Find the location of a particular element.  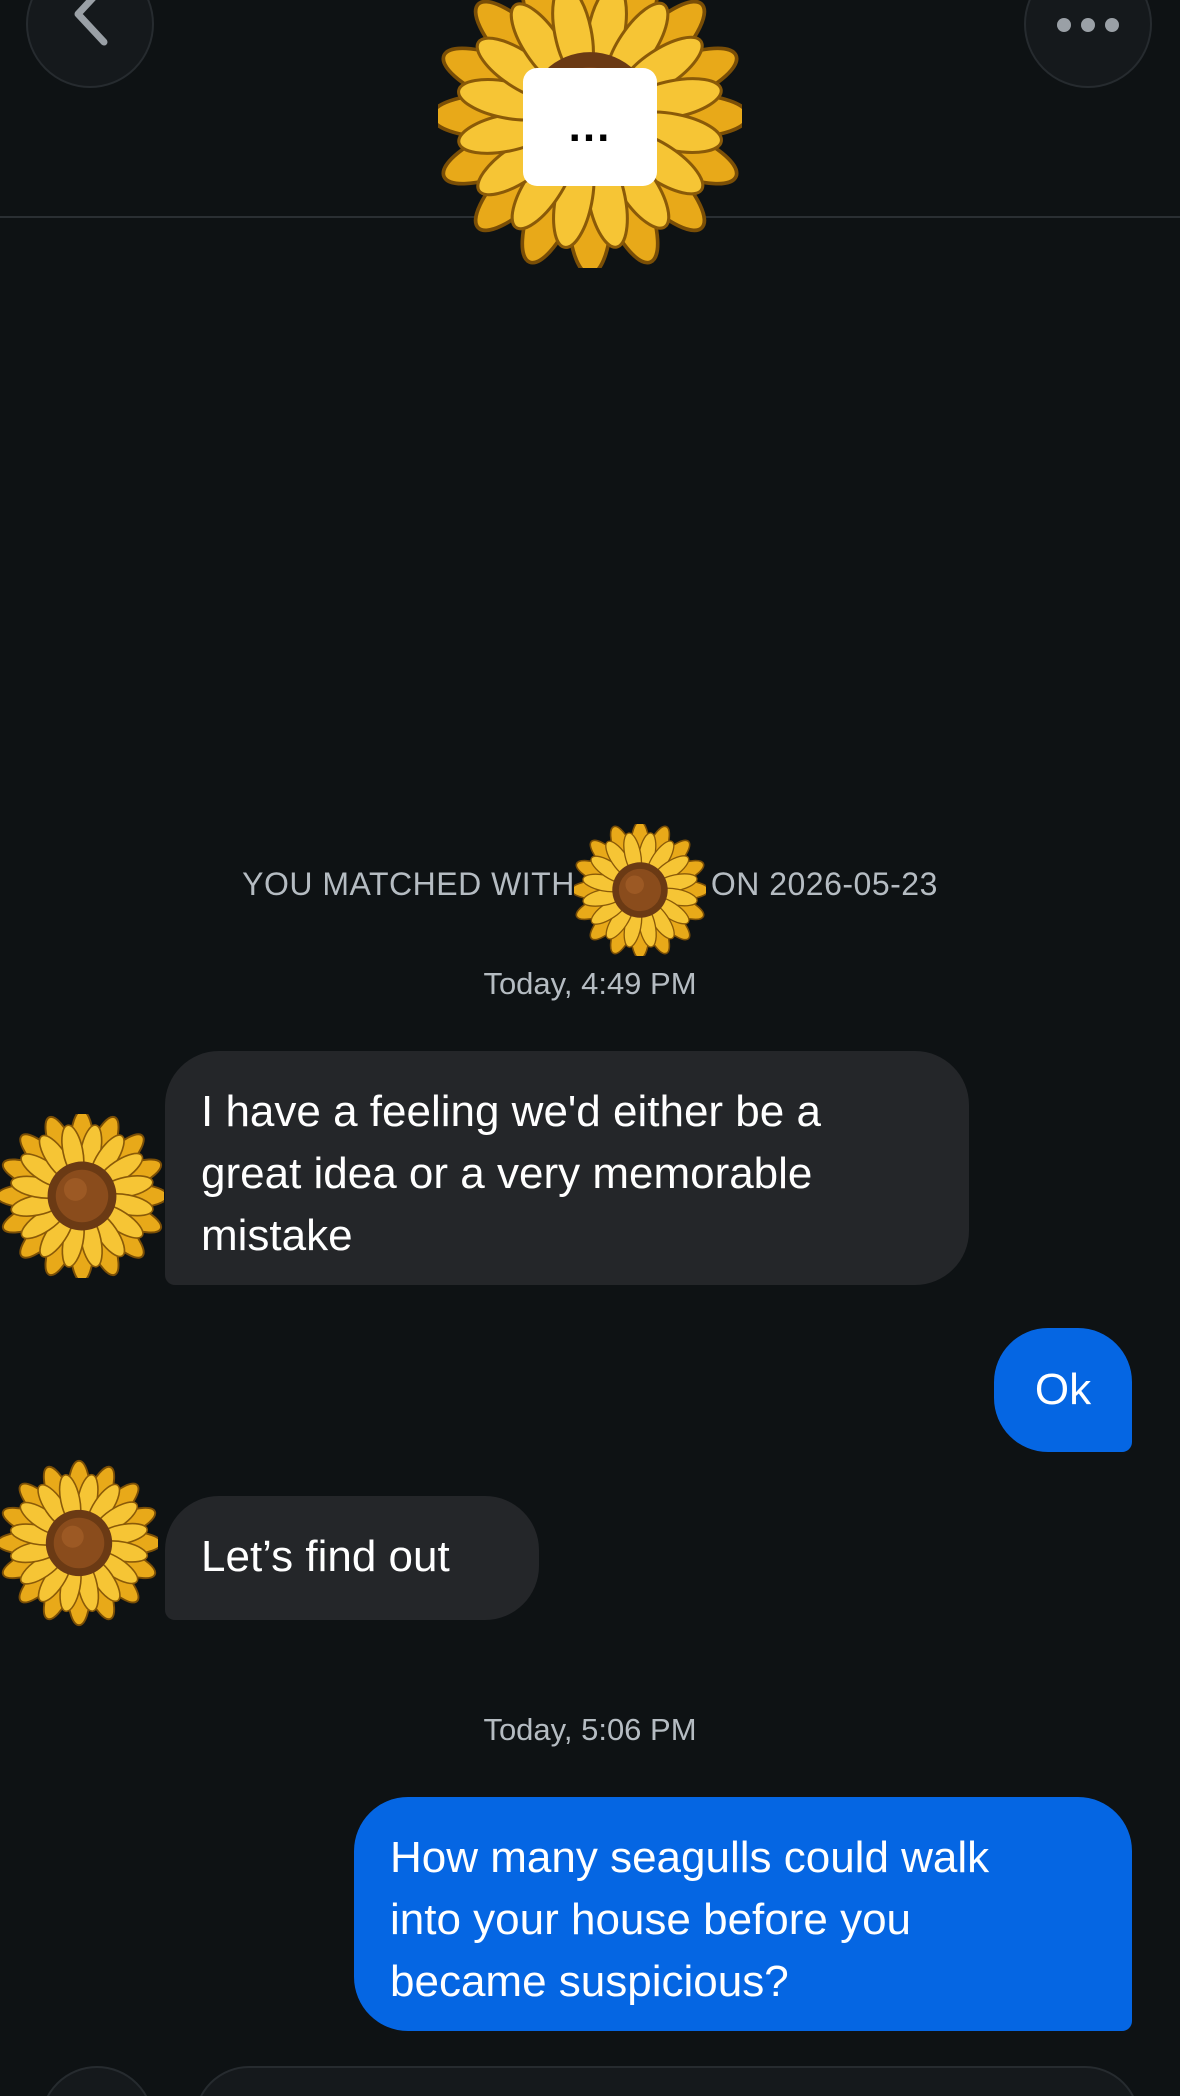

chevron-left-icon is located at coordinates (91, 23).